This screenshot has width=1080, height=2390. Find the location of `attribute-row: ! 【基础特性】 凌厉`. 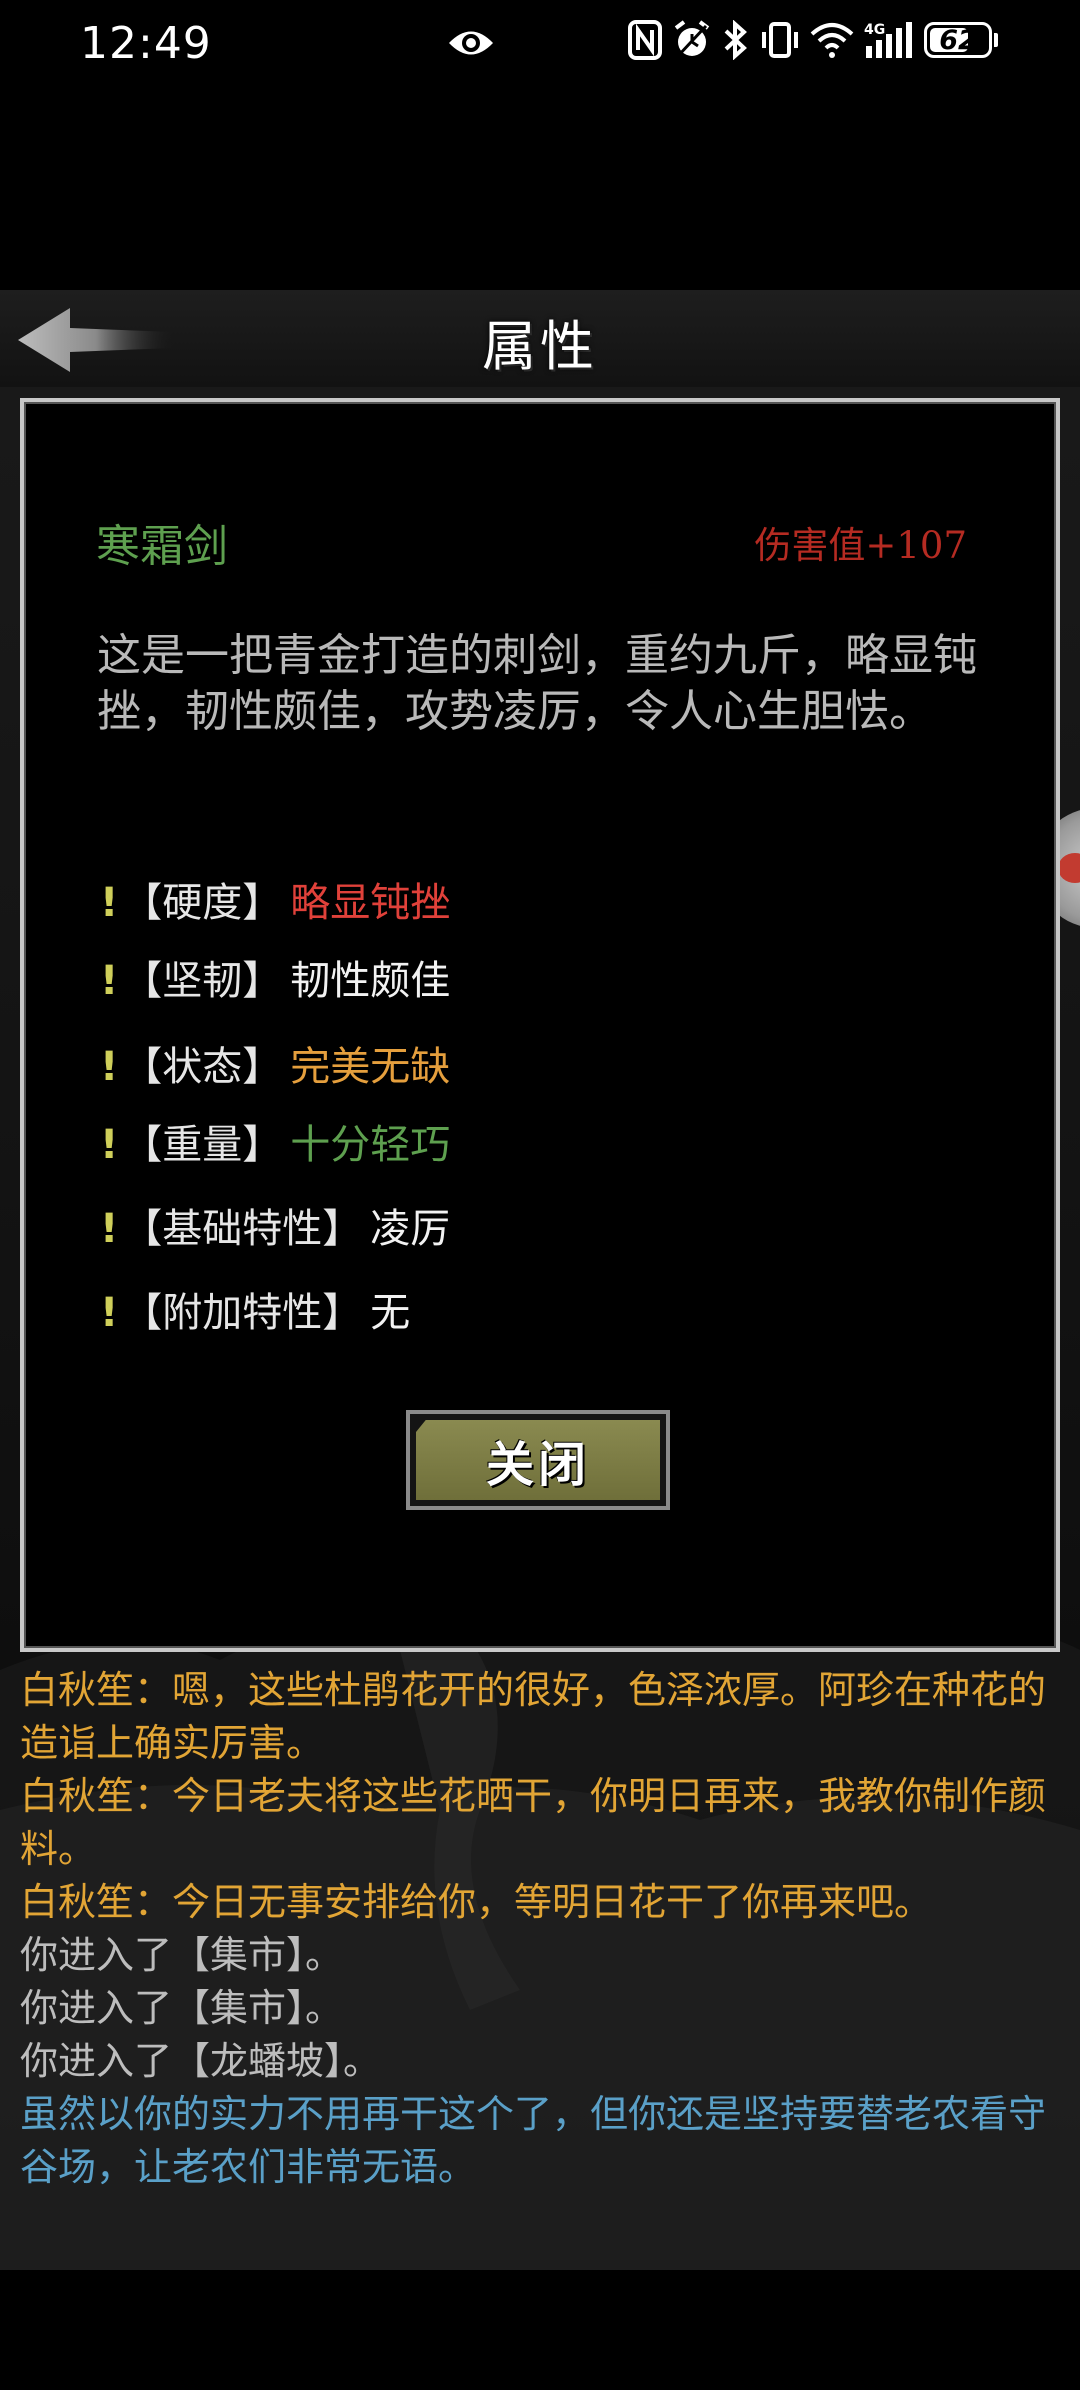

attribute-row: ! 【基础特性】 凌厉 is located at coordinates (275, 1225).